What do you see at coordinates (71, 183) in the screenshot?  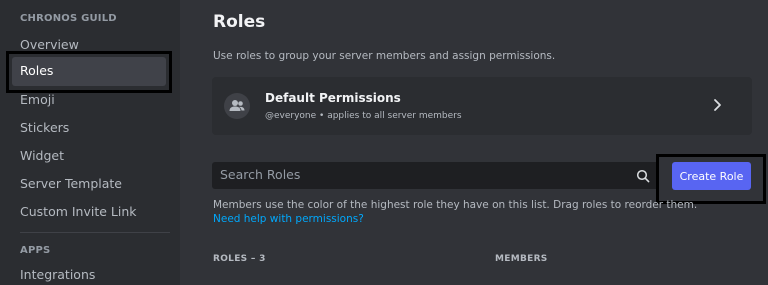 I see `sidebar-item-server-template: Server Template` at bounding box center [71, 183].